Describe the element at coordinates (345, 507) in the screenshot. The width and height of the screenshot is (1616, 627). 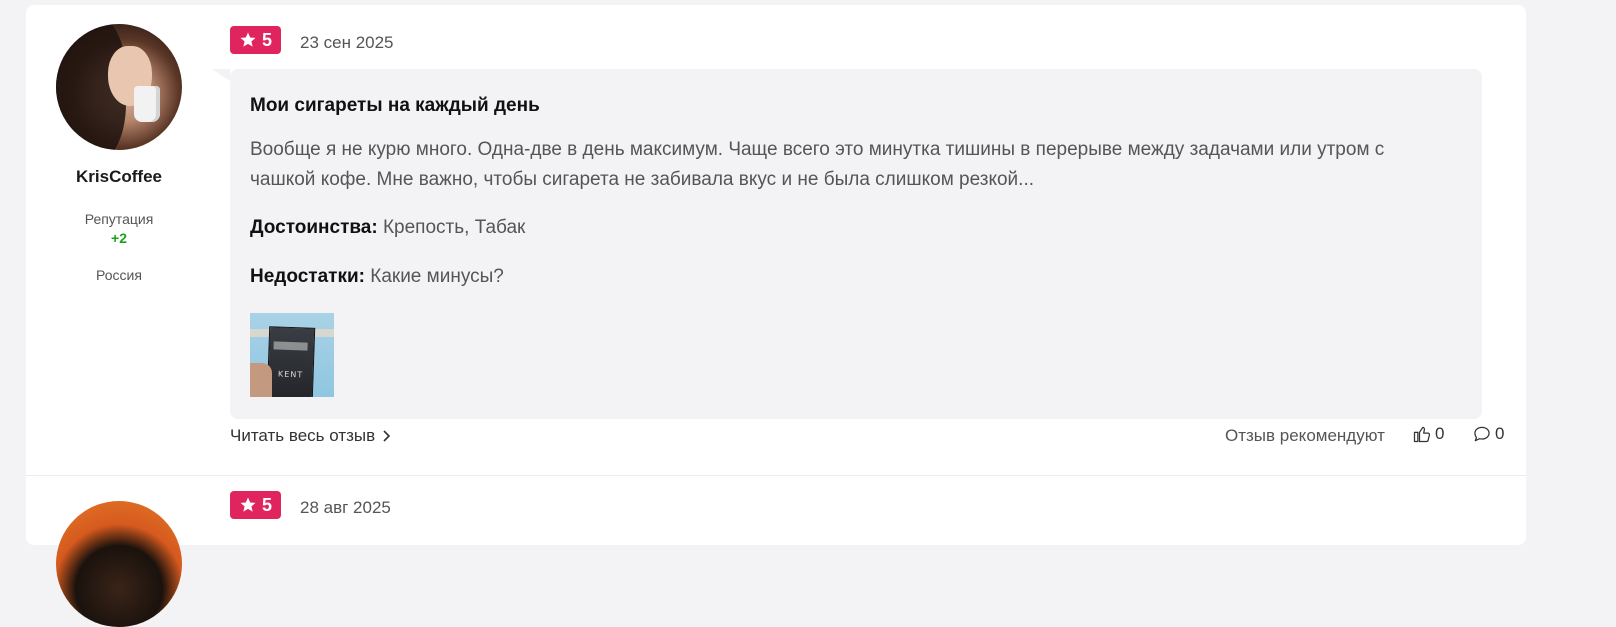
I see `review-date: 28 авг 2025` at that location.